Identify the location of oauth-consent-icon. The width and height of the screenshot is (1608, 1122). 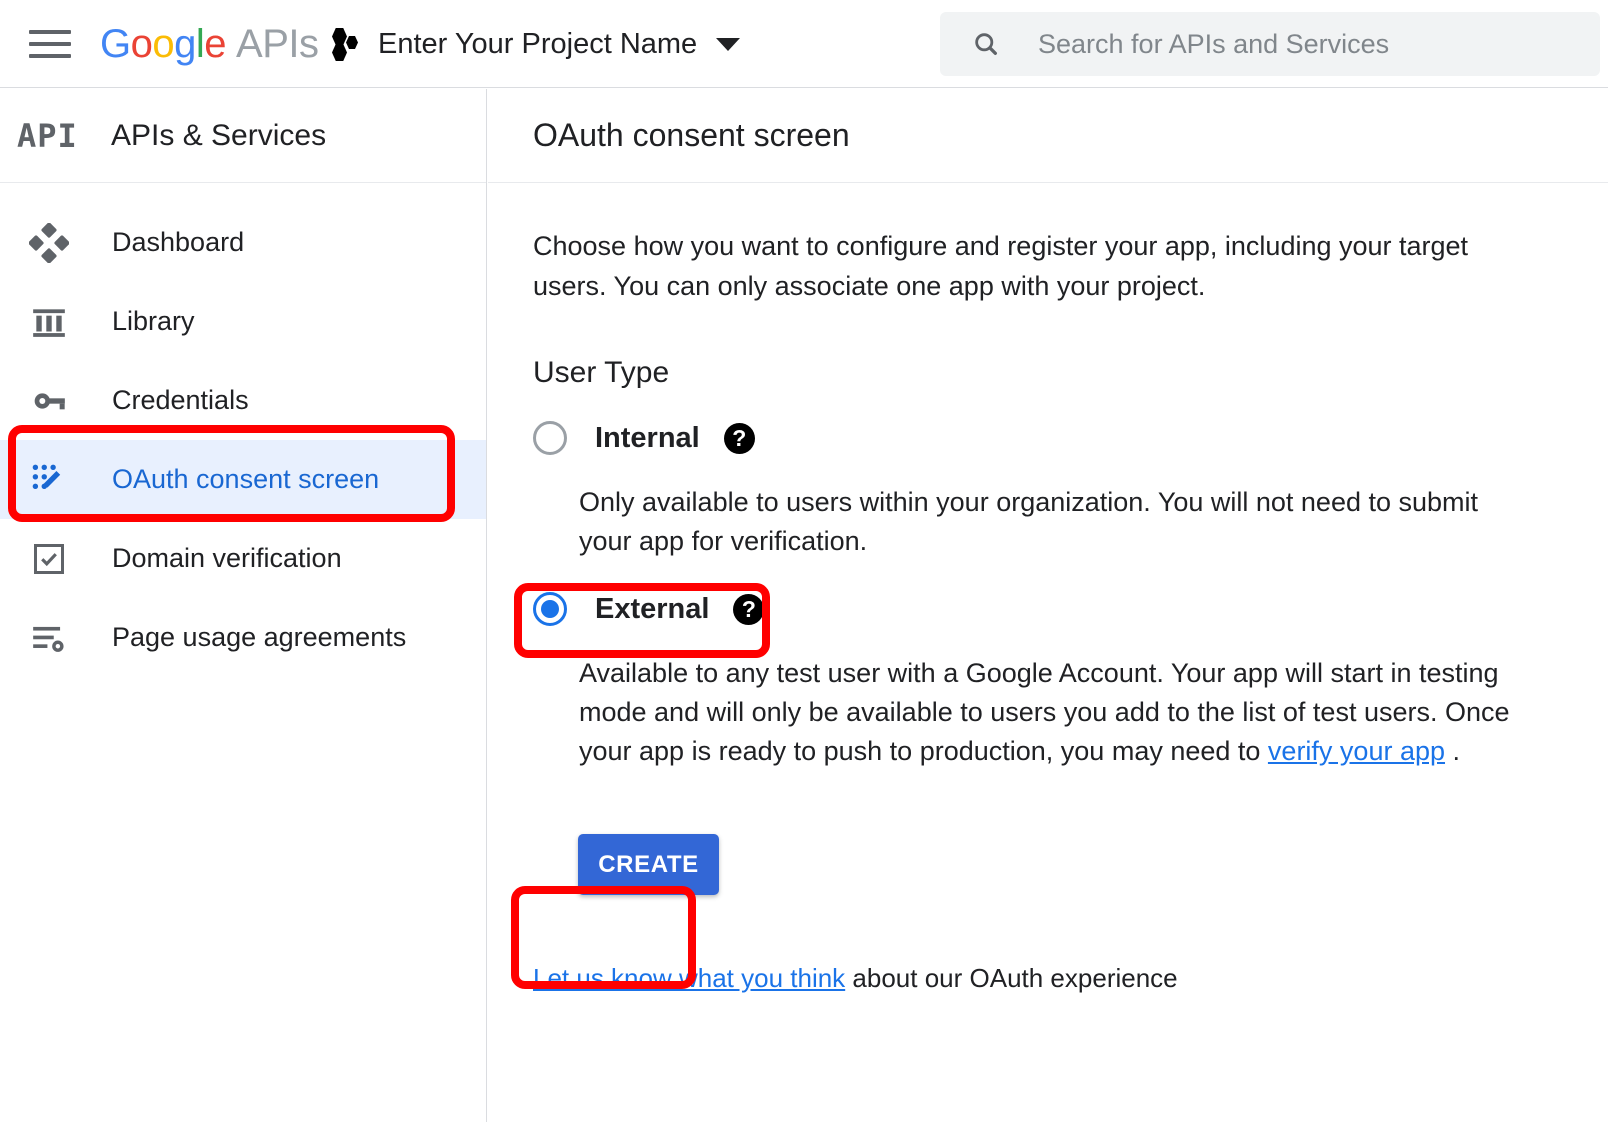
(49, 480).